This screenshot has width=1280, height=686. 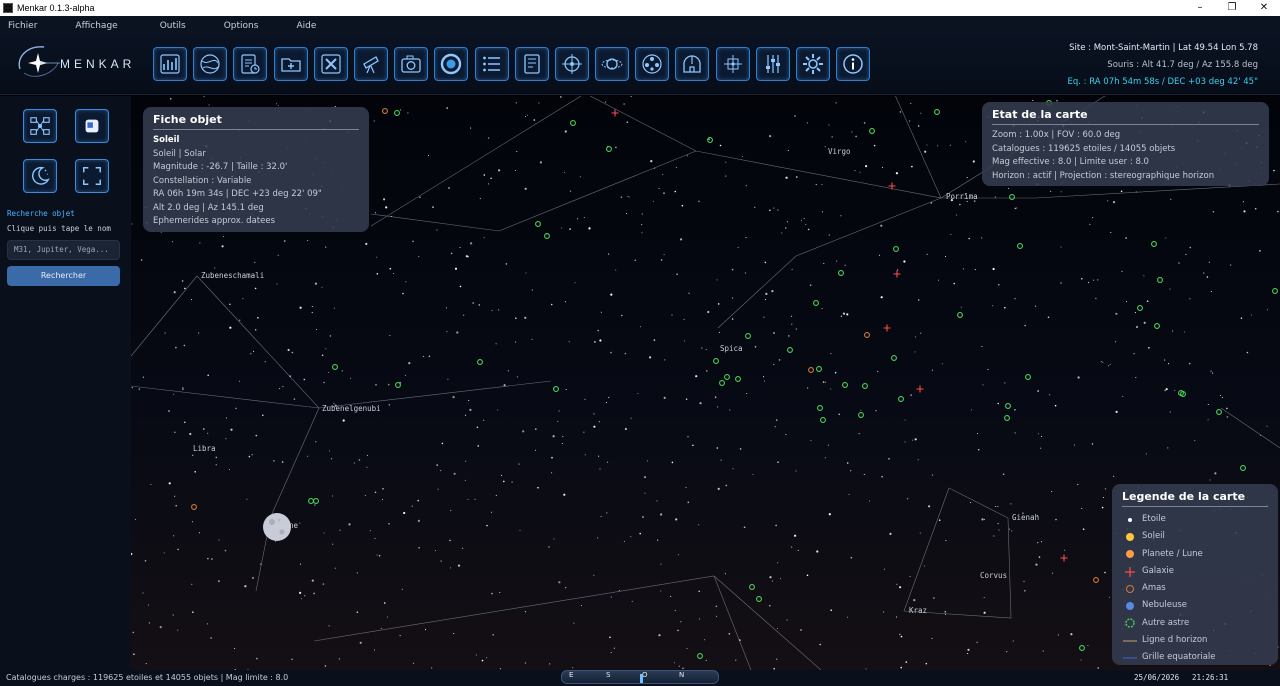 What do you see at coordinates (772, 64) in the screenshot?
I see `sliders-button` at bounding box center [772, 64].